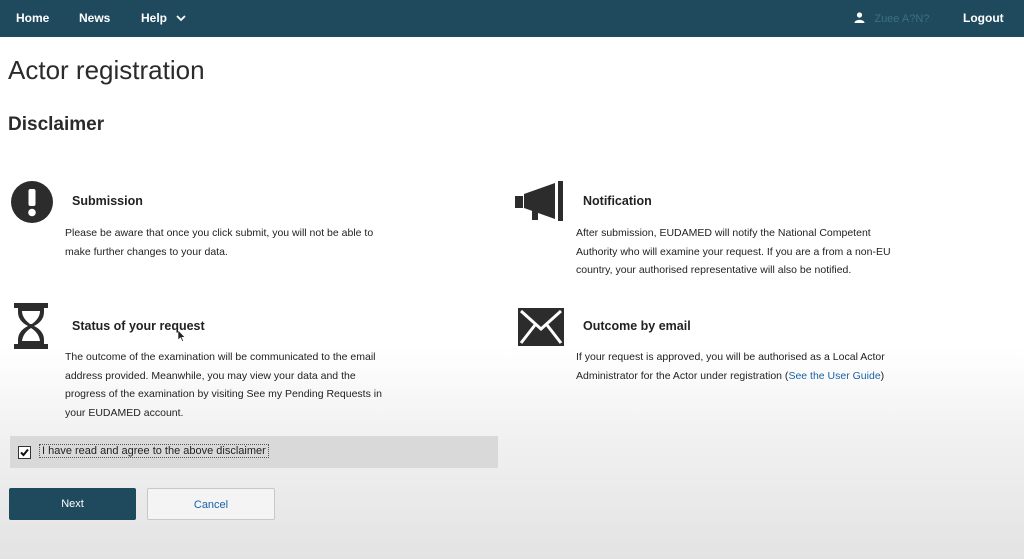 The image size is (1024, 559). I want to click on outcome-line-suffix: ), so click(882, 375).